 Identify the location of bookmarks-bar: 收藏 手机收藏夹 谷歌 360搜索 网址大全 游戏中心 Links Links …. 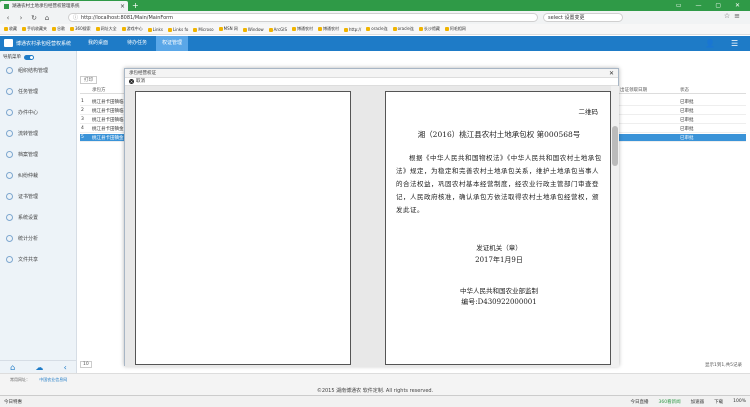
(375, 29).